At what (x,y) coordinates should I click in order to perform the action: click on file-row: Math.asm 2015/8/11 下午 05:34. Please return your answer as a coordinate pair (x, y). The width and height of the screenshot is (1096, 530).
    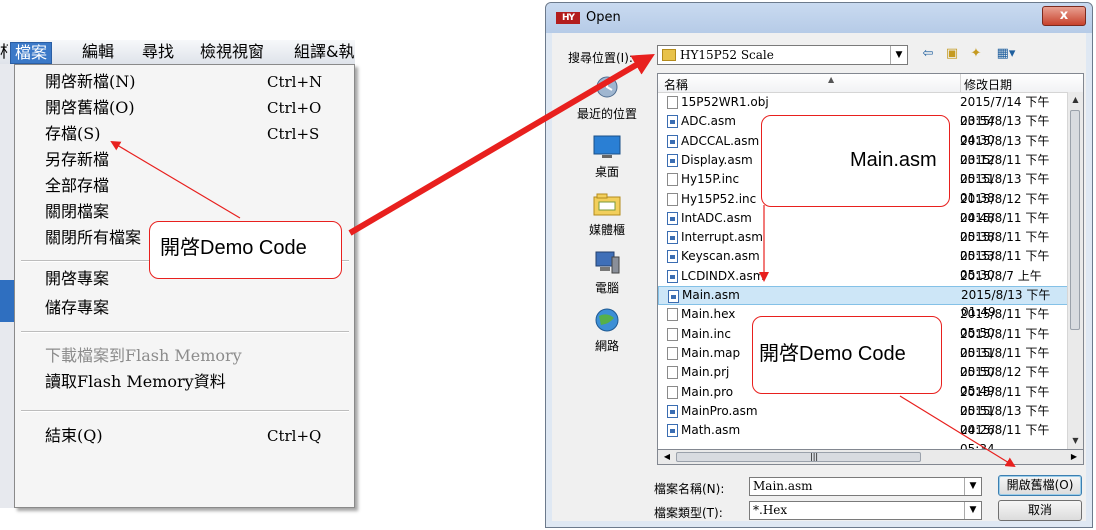
    Looking at the image, I should click on (864, 435).